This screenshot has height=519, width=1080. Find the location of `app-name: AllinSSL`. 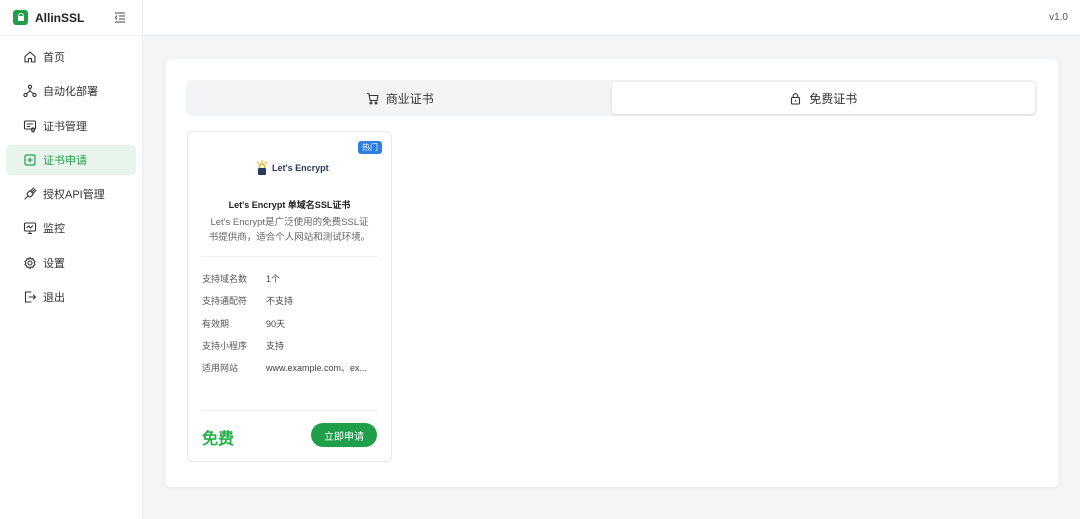

app-name: AllinSSL is located at coordinates (60, 17).